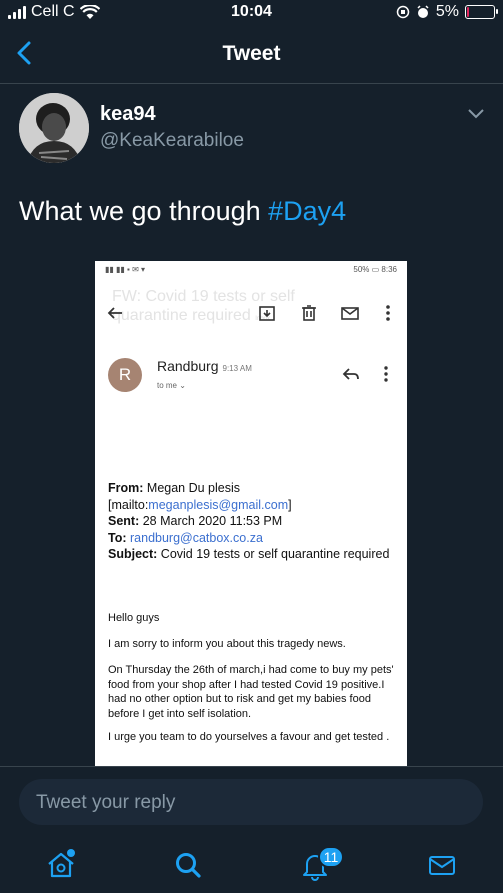 This screenshot has height=893, width=503. What do you see at coordinates (188, 865) in the screenshot?
I see `search-icon` at bounding box center [188, 865].